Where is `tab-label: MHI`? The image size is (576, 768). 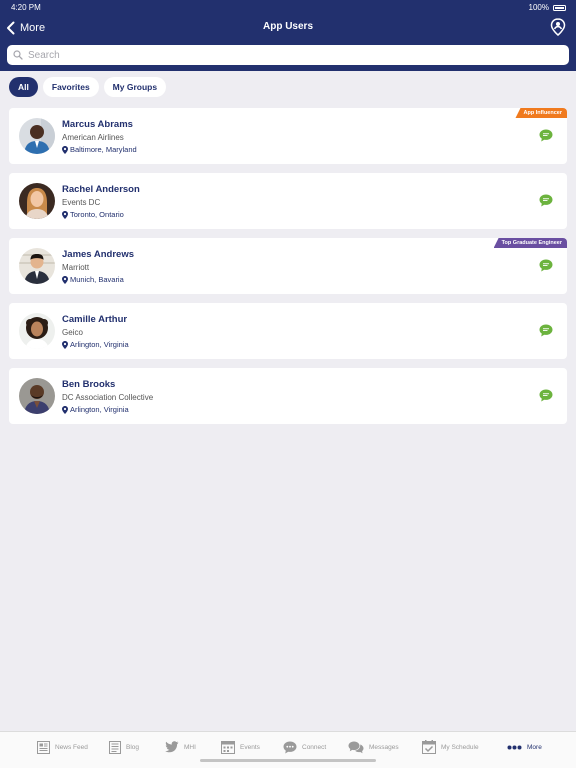 tab-label: MHI is located at coordinates (190, 747).